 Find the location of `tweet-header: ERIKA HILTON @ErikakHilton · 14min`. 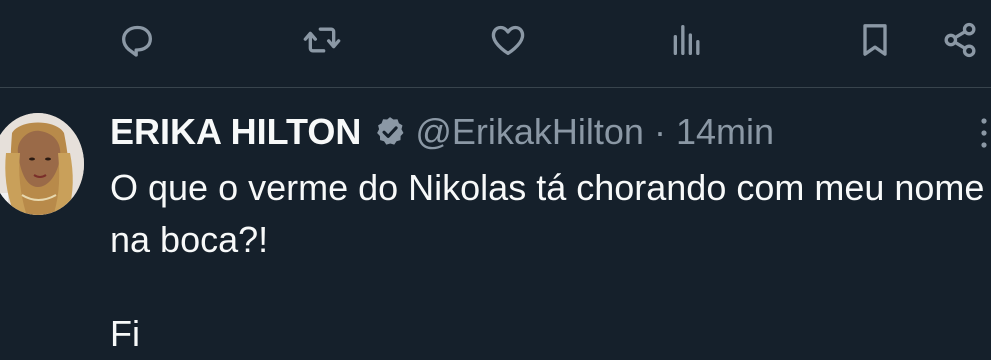

tweet-header: ERIKA HILTON @ErikakHilton · 14min is located at coordinates (442, 132).